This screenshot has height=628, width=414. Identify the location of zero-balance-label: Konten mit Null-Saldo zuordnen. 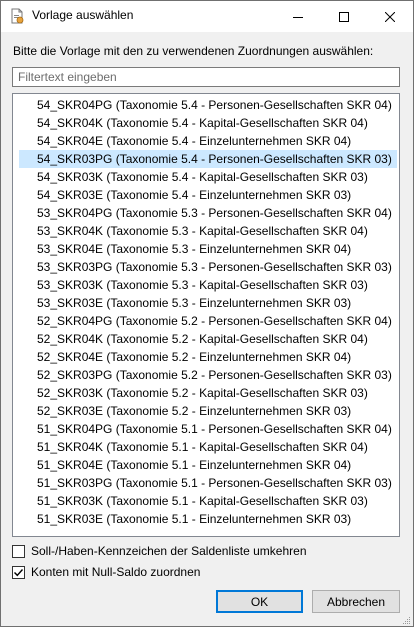
(115, 572).